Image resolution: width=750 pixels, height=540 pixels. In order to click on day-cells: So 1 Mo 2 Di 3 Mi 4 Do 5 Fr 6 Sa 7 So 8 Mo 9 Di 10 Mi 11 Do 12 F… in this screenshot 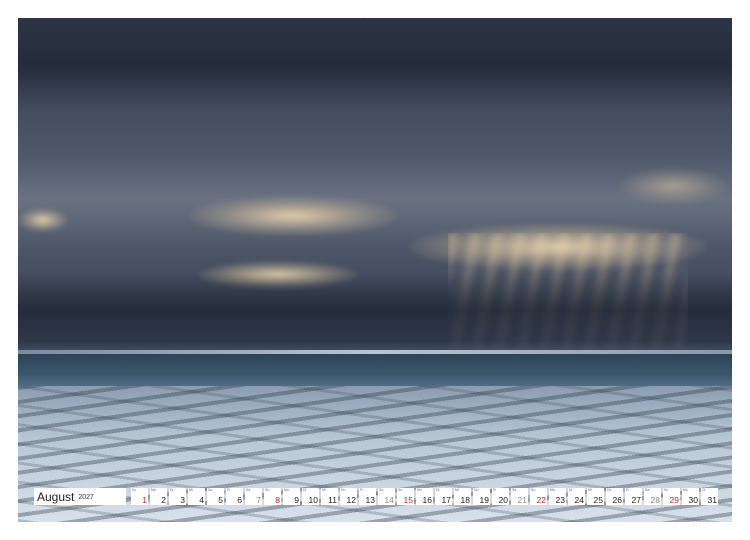, I will do `click(425, 496)`.